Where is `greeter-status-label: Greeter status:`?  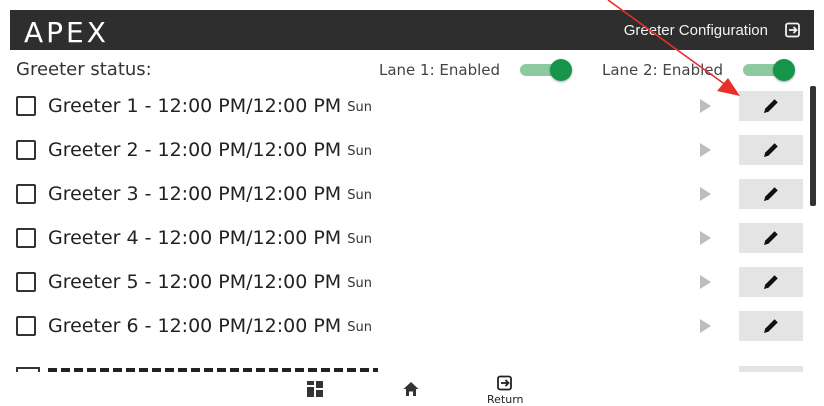 greeter-status-label: Greeter status: is located at coordinates (84, 69).